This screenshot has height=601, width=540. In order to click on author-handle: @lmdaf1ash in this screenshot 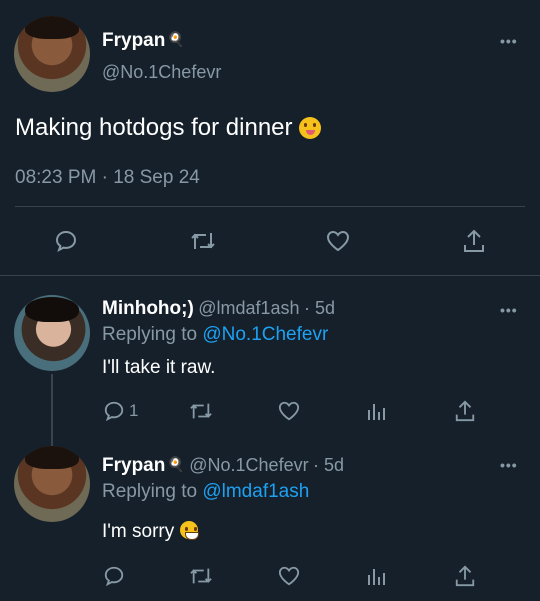, I will do `click(248, 308)`.